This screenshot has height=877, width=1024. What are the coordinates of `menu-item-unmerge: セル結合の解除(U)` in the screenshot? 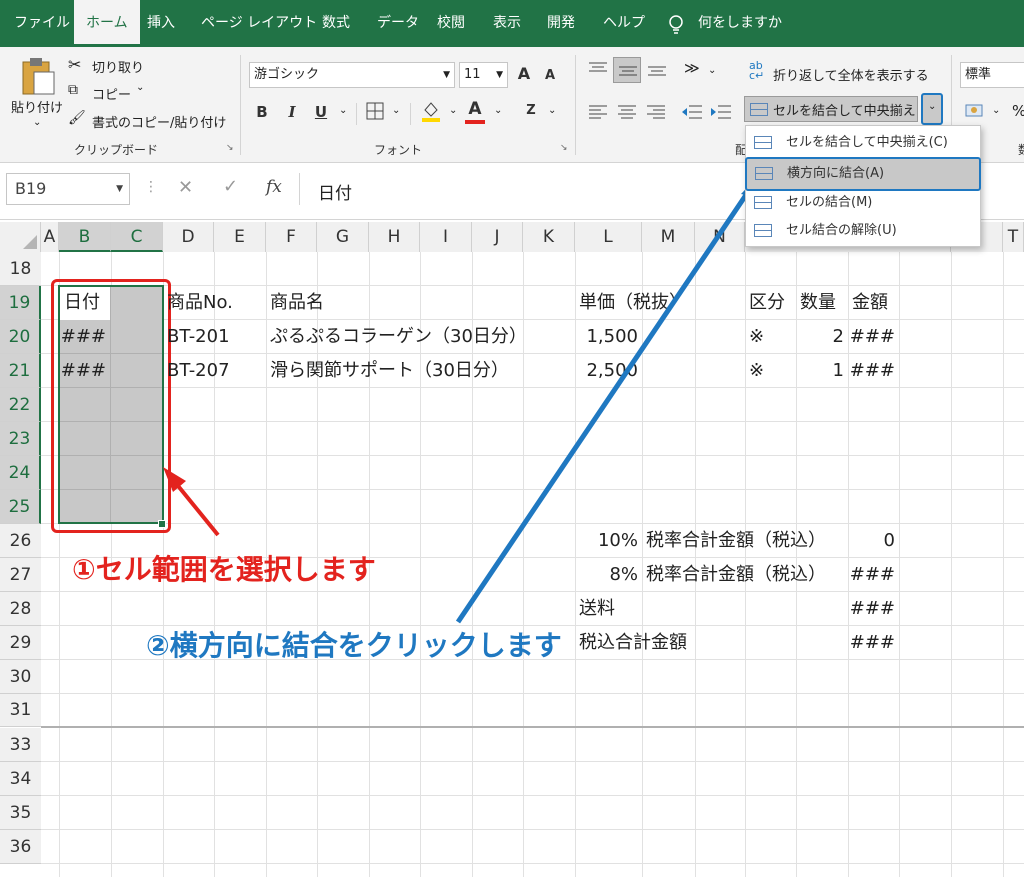 It's located at (862, 231).